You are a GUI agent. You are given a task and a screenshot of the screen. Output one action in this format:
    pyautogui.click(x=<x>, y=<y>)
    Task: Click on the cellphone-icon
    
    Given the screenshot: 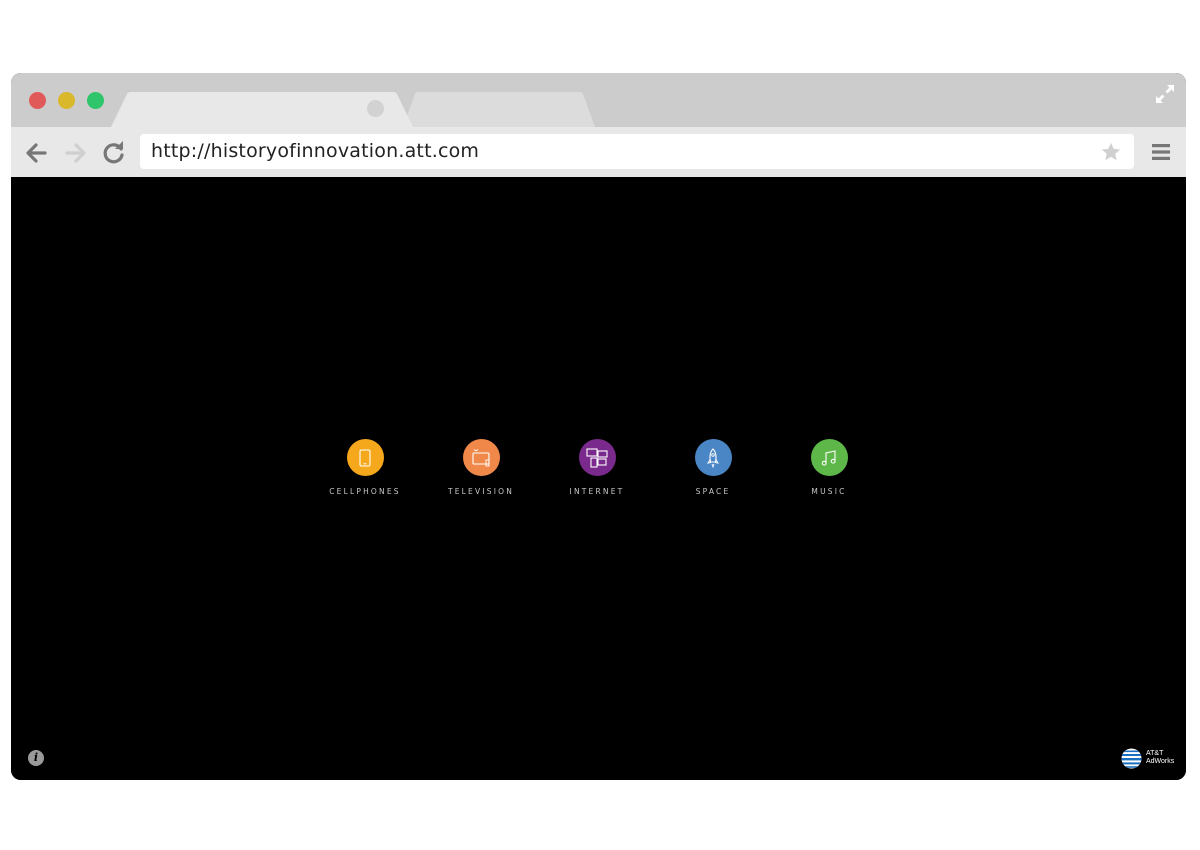 What is the action you would take?
    pyautogui.click(x=365, y=457)
    